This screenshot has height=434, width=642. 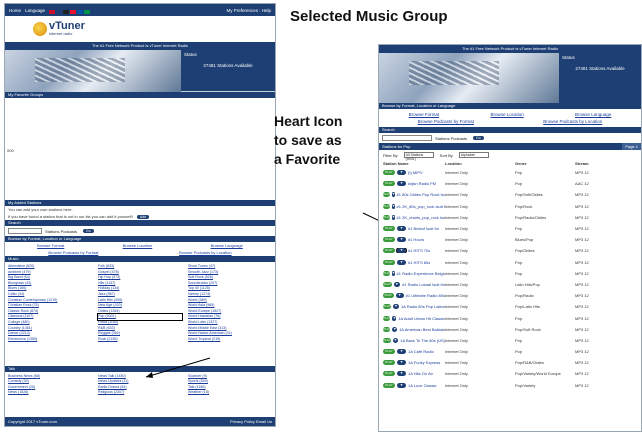 I want to click on search-go-button-right: Go, so click(x=478, y=138).